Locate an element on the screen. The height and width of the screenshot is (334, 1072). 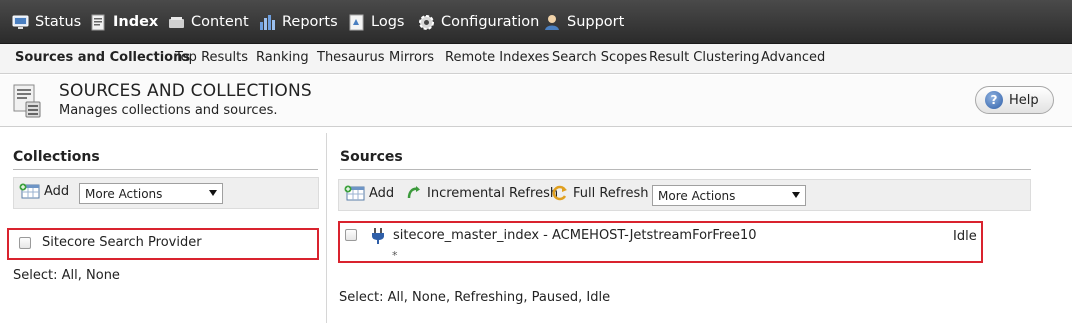
help-icon: ? is located at coordinates (994, 100).